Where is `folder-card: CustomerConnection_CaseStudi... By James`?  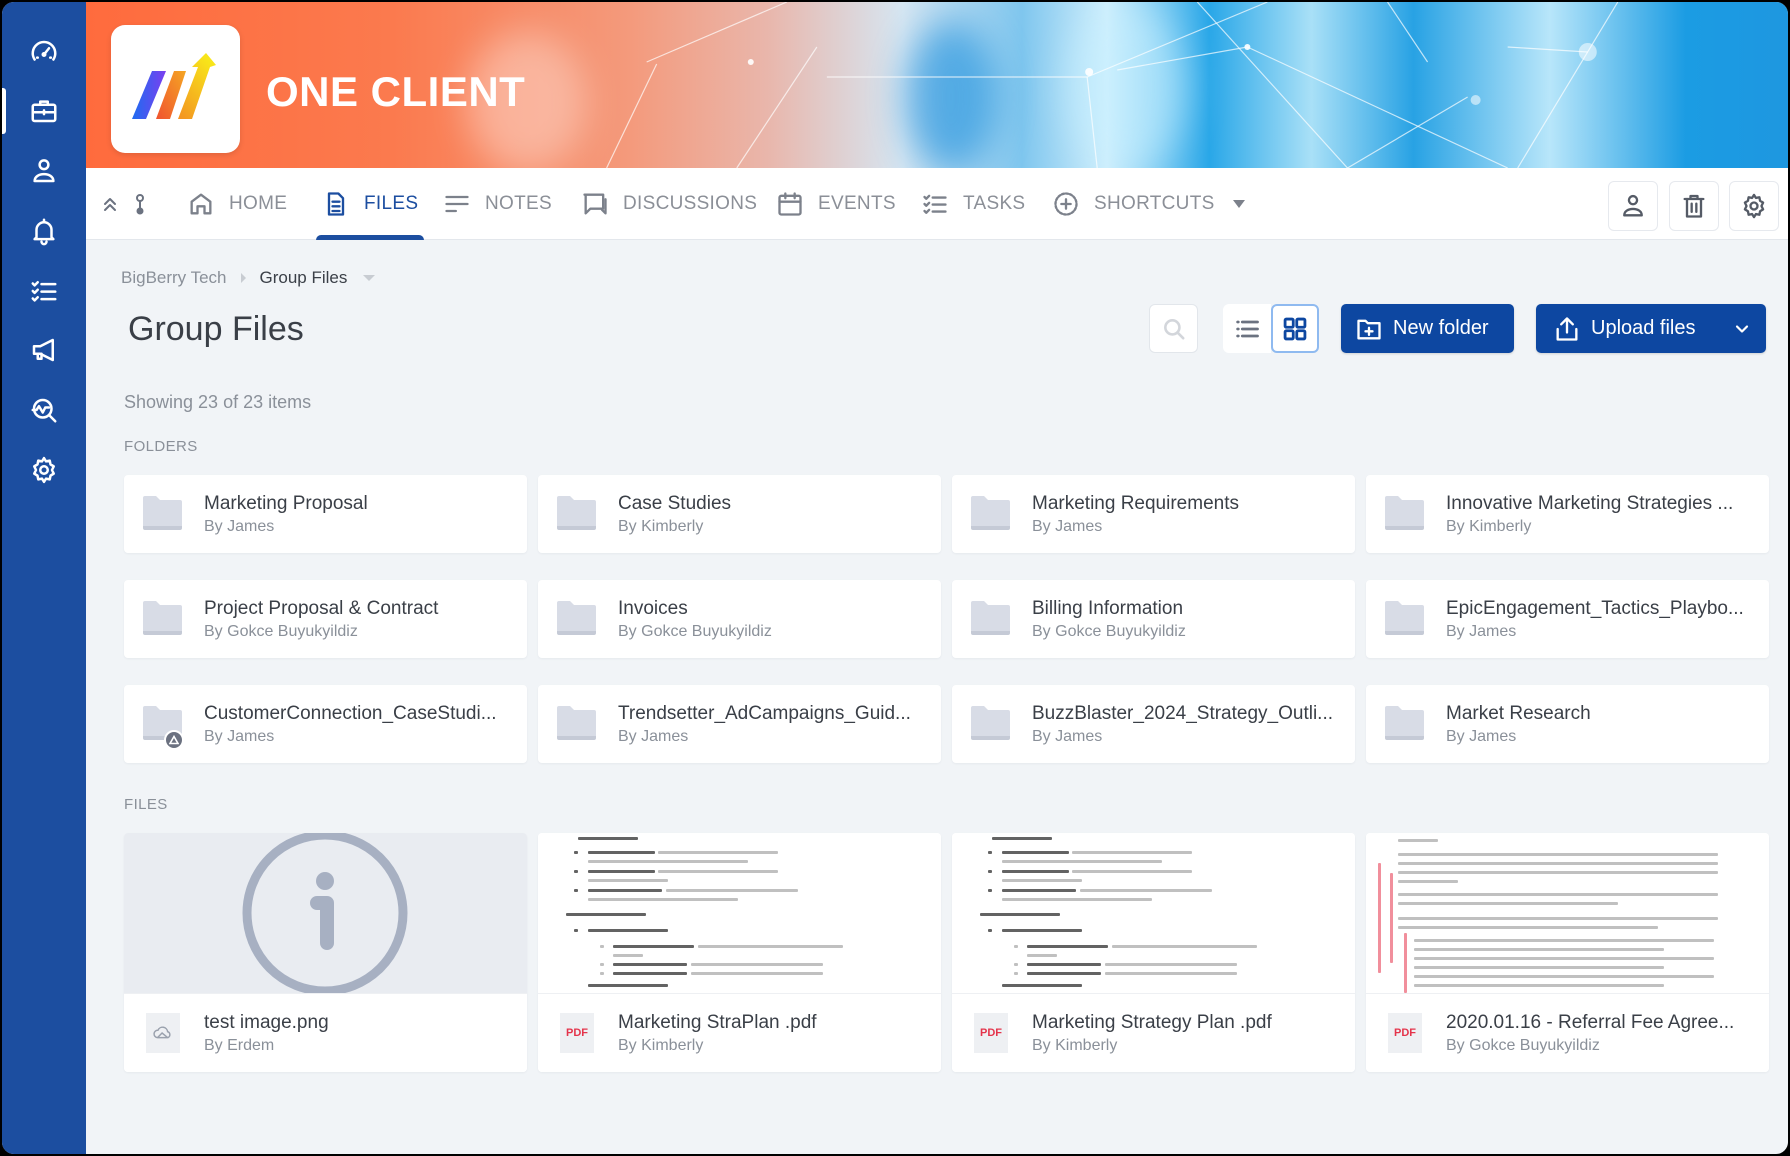 folder-card: CustomerConnection_CaseStudi... By James is located at coordinates (325, 724).